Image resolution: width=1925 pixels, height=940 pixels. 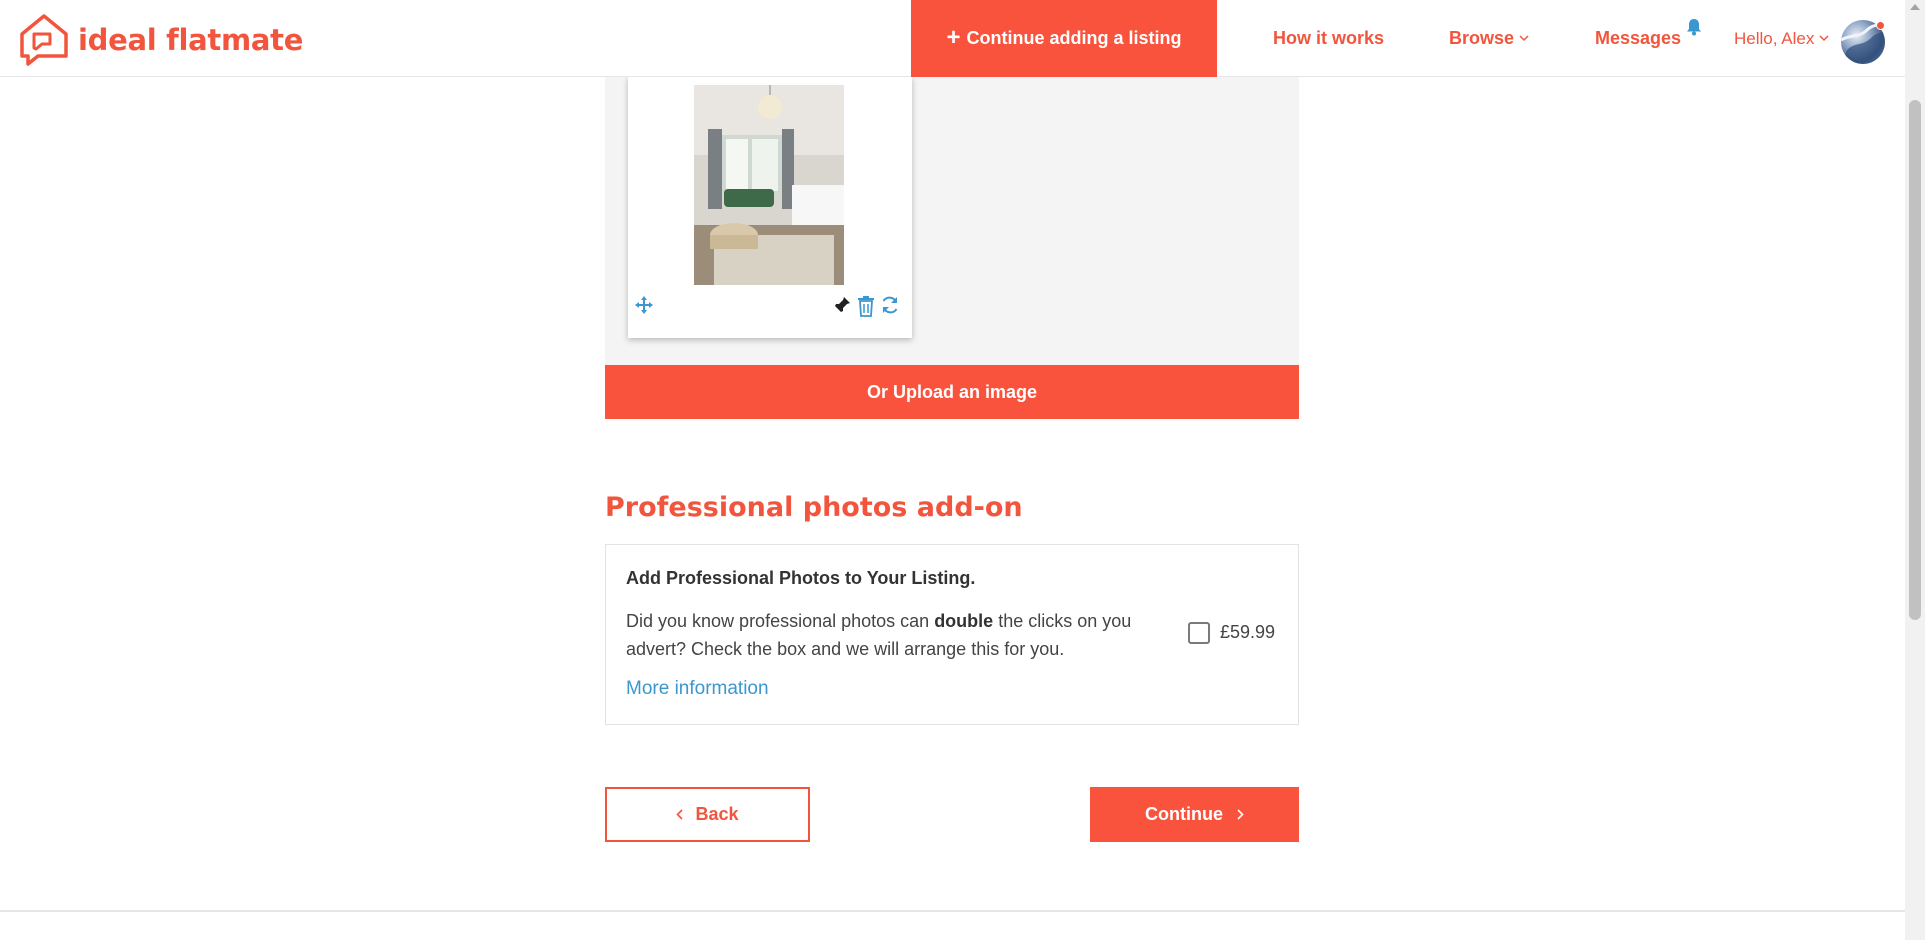 I want to click on addon-desc-bold: double, so click(x=964, y=621).